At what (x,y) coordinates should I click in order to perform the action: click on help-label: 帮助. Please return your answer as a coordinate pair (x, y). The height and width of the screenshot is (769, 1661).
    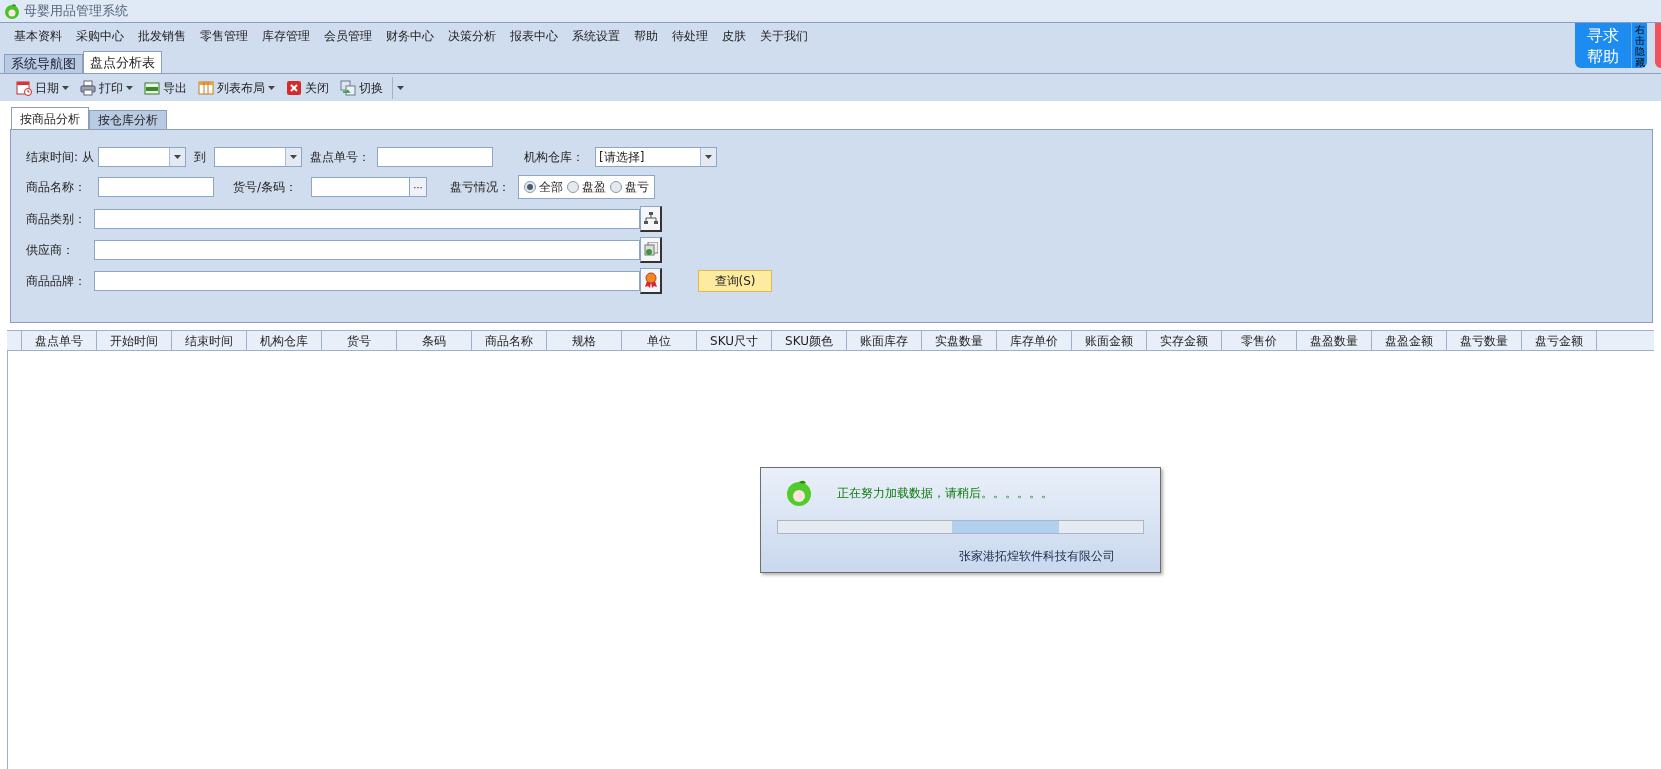
    Looking at the image, I should click on (1603, 56).